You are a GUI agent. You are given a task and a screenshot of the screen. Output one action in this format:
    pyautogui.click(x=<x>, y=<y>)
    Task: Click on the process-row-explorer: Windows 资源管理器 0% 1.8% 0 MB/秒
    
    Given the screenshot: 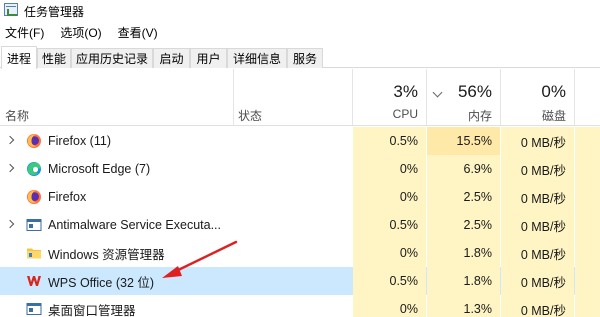 What is the action you would take?
    pyautogui.click(x=300, y=253)
    